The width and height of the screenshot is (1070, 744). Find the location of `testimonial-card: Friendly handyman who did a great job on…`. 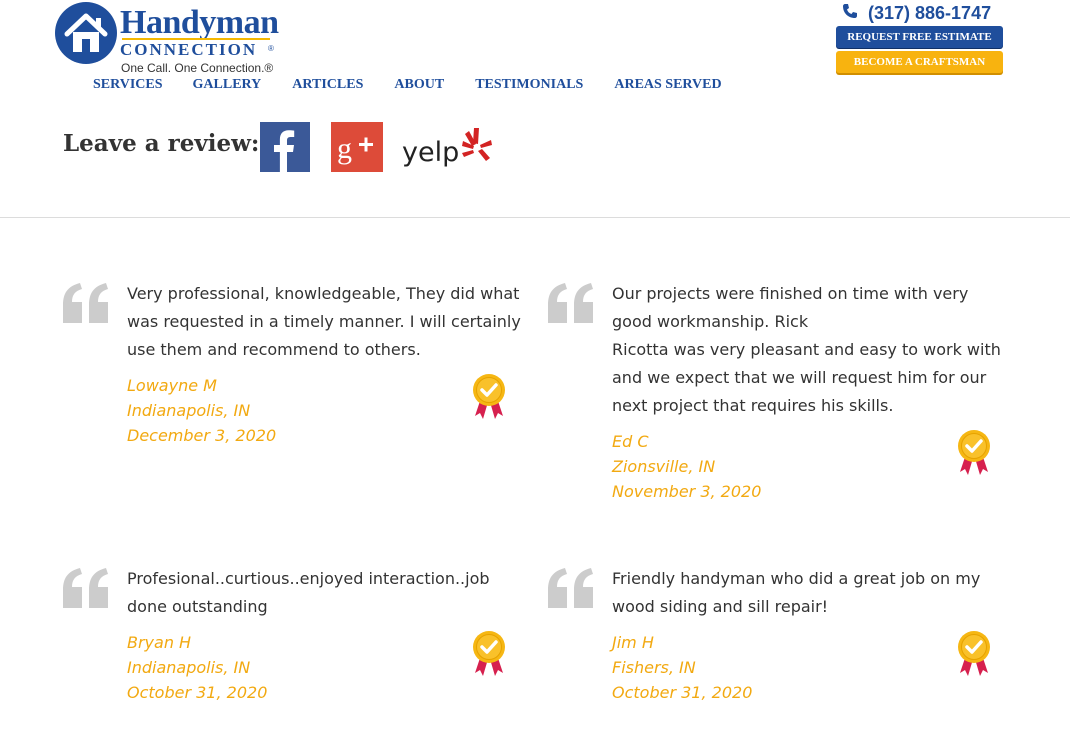

testimonial-card: Friendly handyman who did a great job on… is located at coordinates (796, 635).